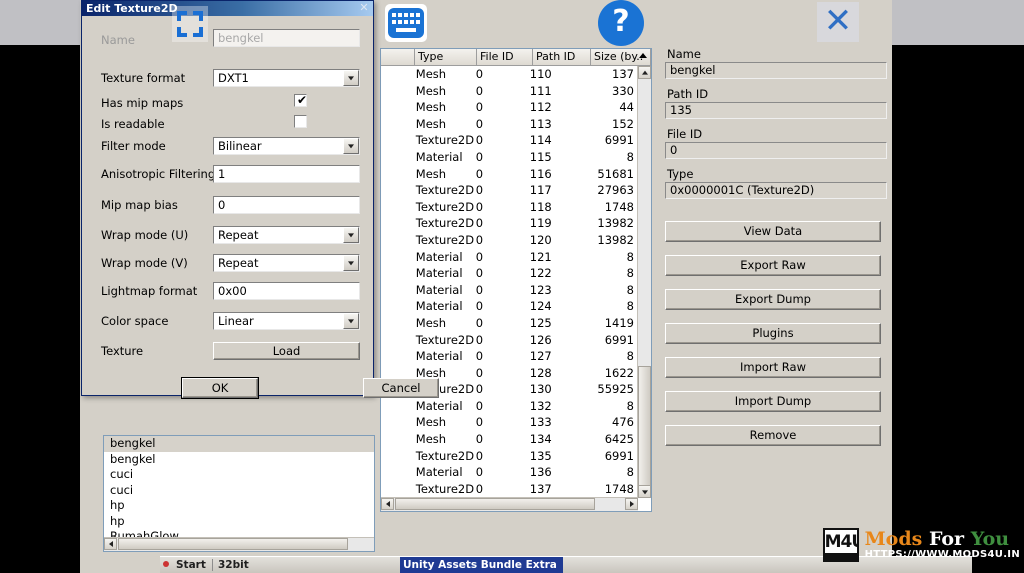 This screenshot has height=573, width=1024. What do you see at coordinates (619, 339) in the screenshot?
I see `table-cell-size: 6991` at bounding box center [619, 339].